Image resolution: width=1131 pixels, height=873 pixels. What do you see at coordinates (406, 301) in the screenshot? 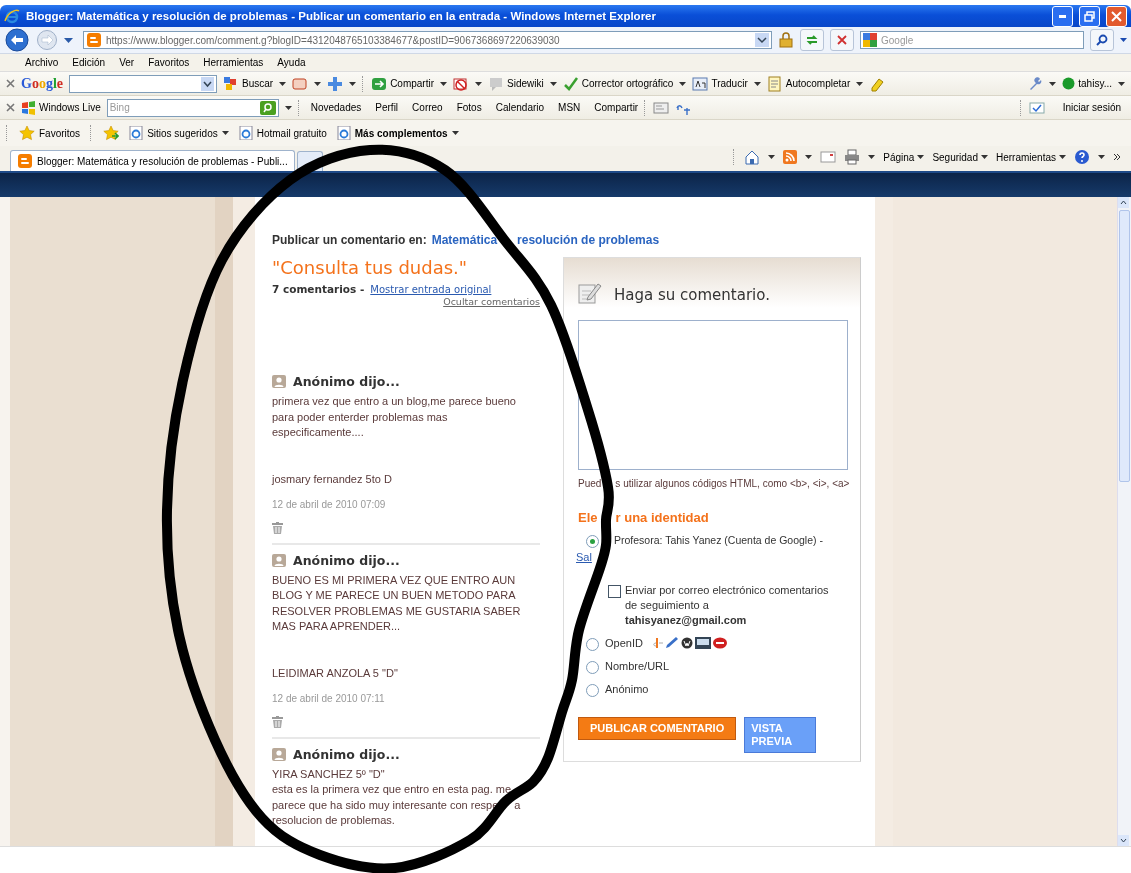
I see `hide-comments-link: Ocultar comentarios` at bounding box center [406, 301].